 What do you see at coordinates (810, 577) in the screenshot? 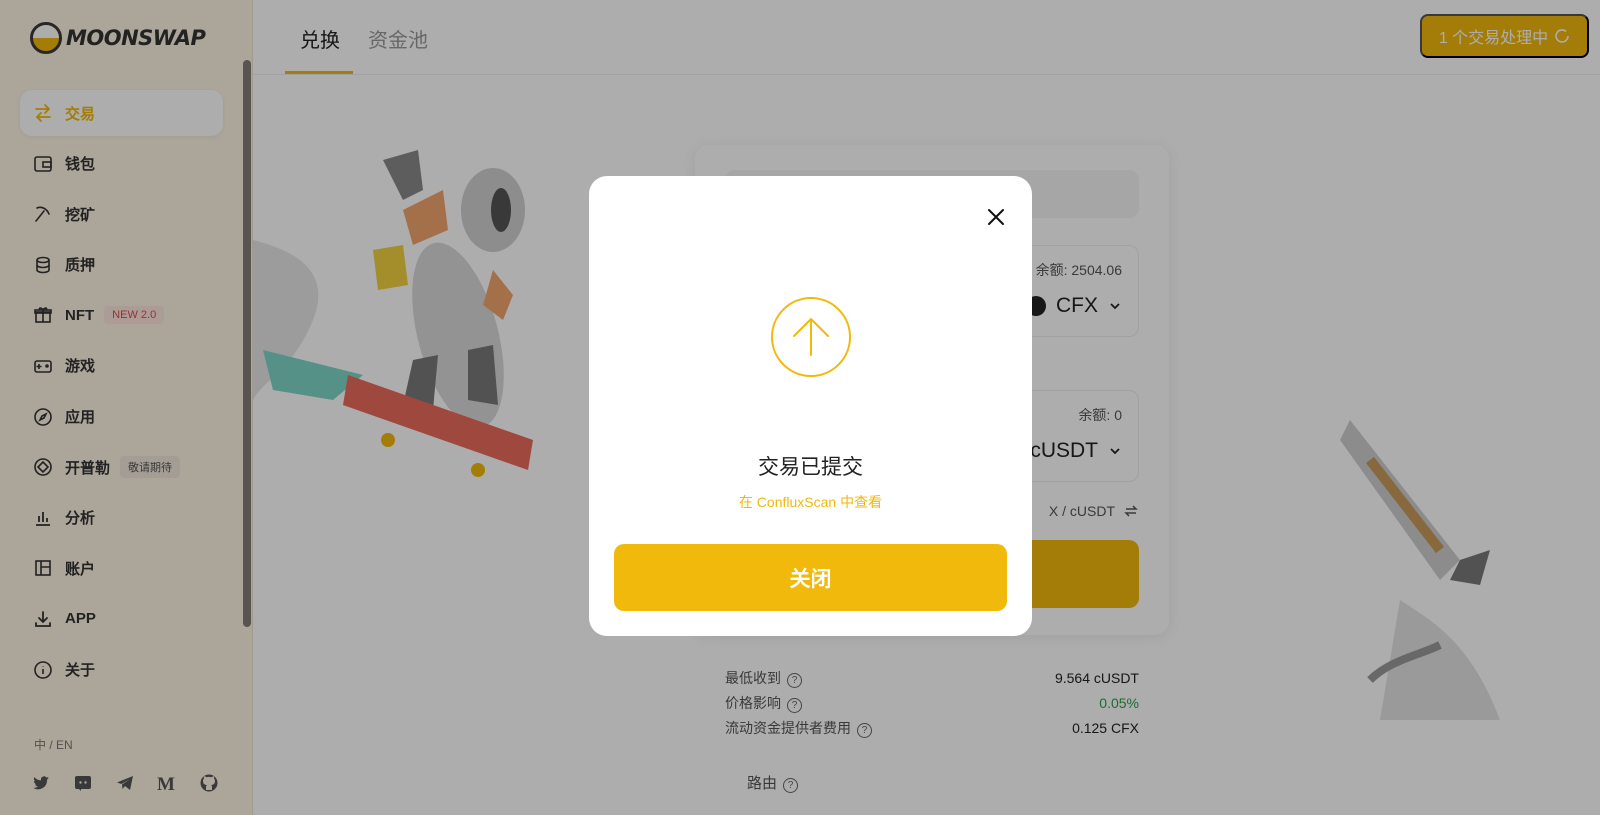
I see `close-button: 关闭` at bounding box center [810, 577].